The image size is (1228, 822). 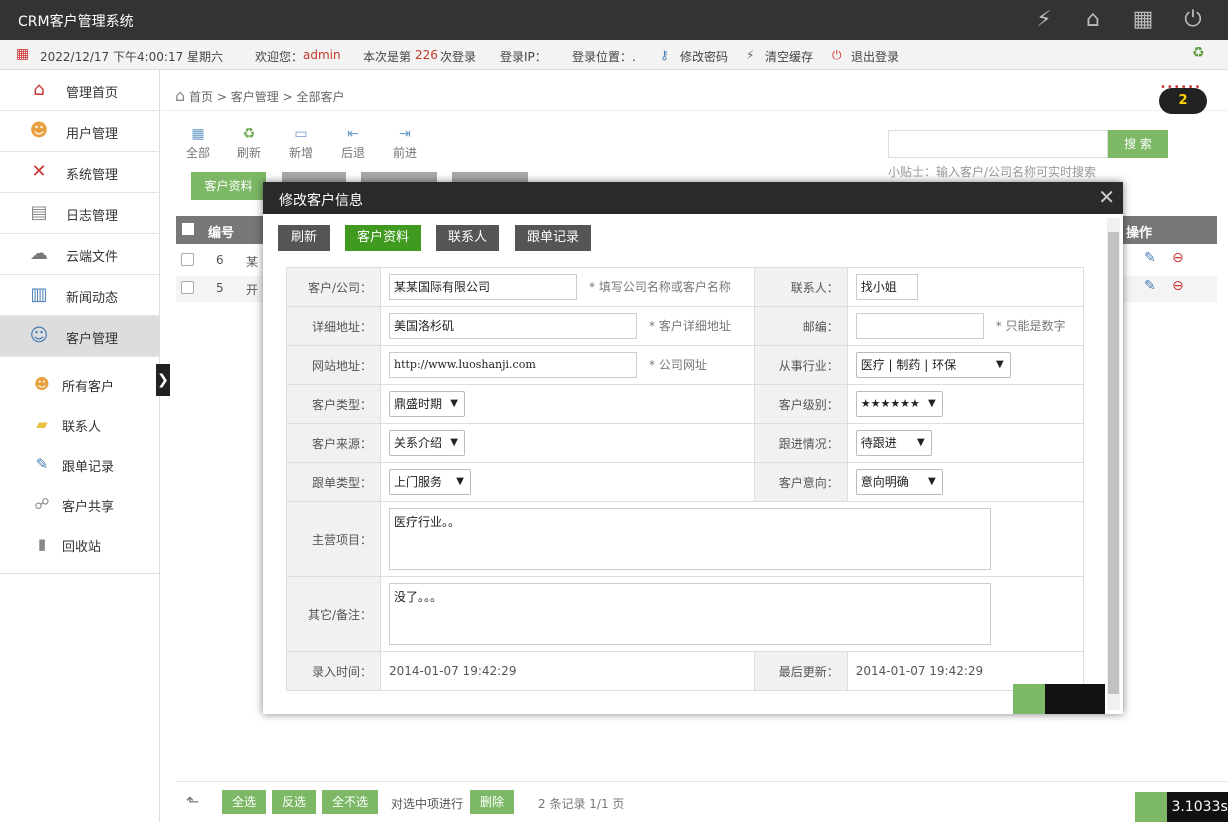 I want to click on customer-icon: ☺, so click(x=39, y=335).